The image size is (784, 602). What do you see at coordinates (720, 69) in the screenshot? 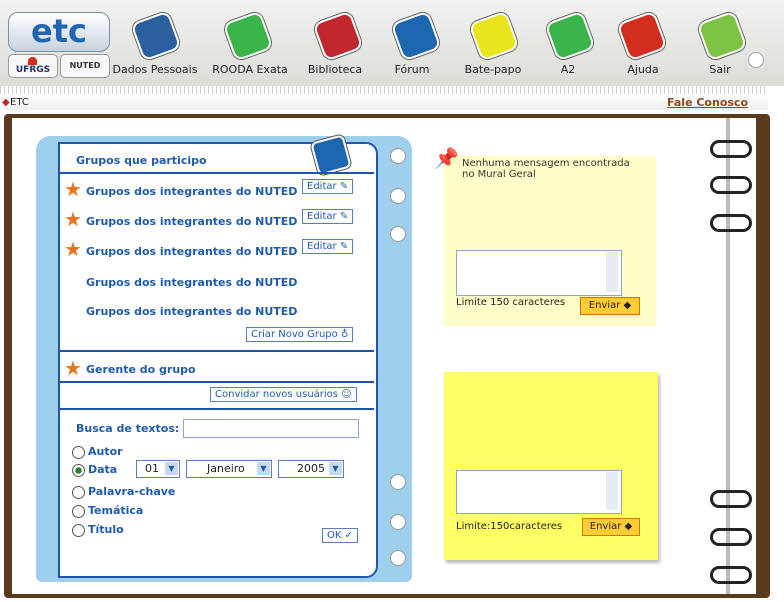
I see `nav-sair: Sair` at bounding box center [720, 69].